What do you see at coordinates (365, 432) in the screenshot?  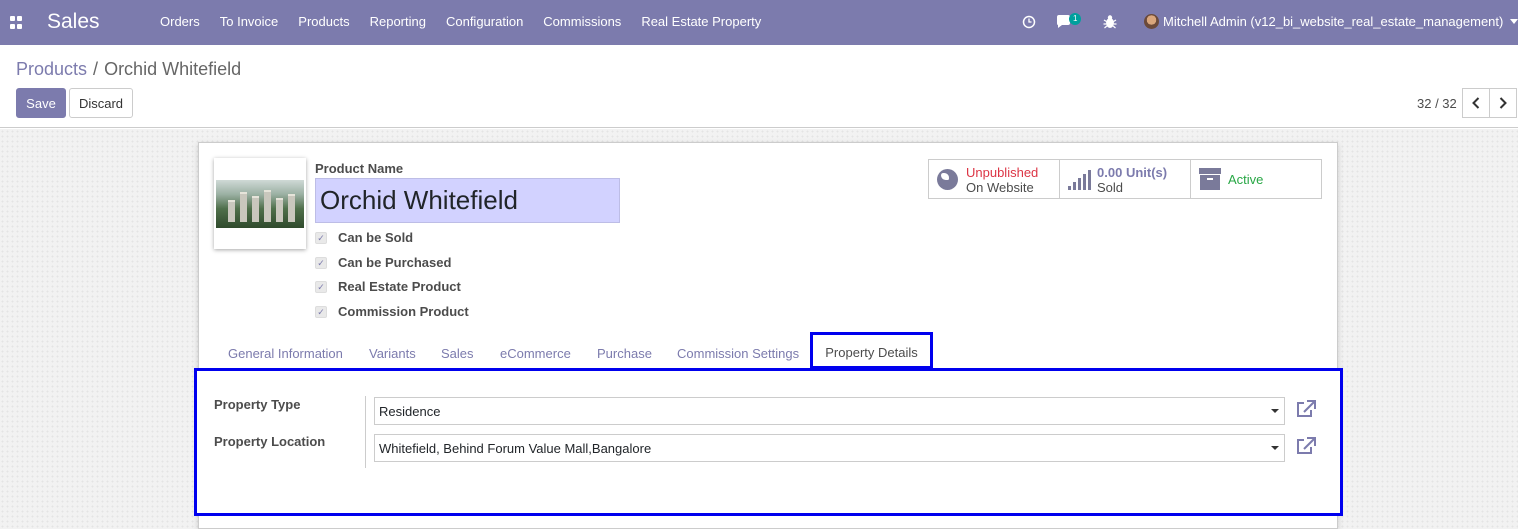 I see `label-divider` at bounding box center [365, 432].